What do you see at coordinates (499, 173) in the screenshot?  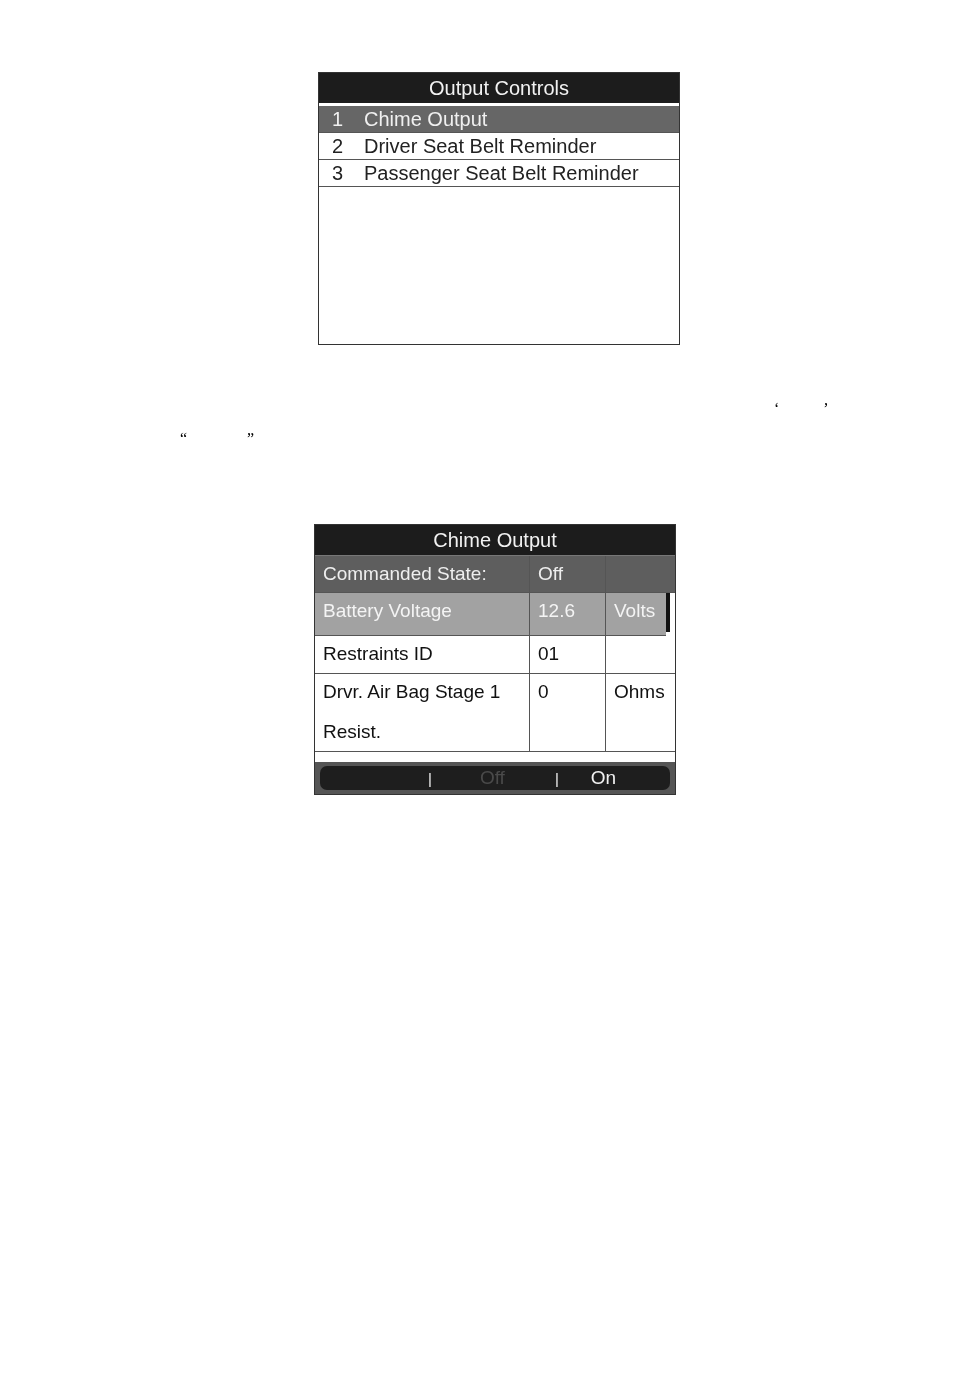 I see `menu-item: 3 Passenger Seat Belt Reminder` at bounding box center [499, 173].